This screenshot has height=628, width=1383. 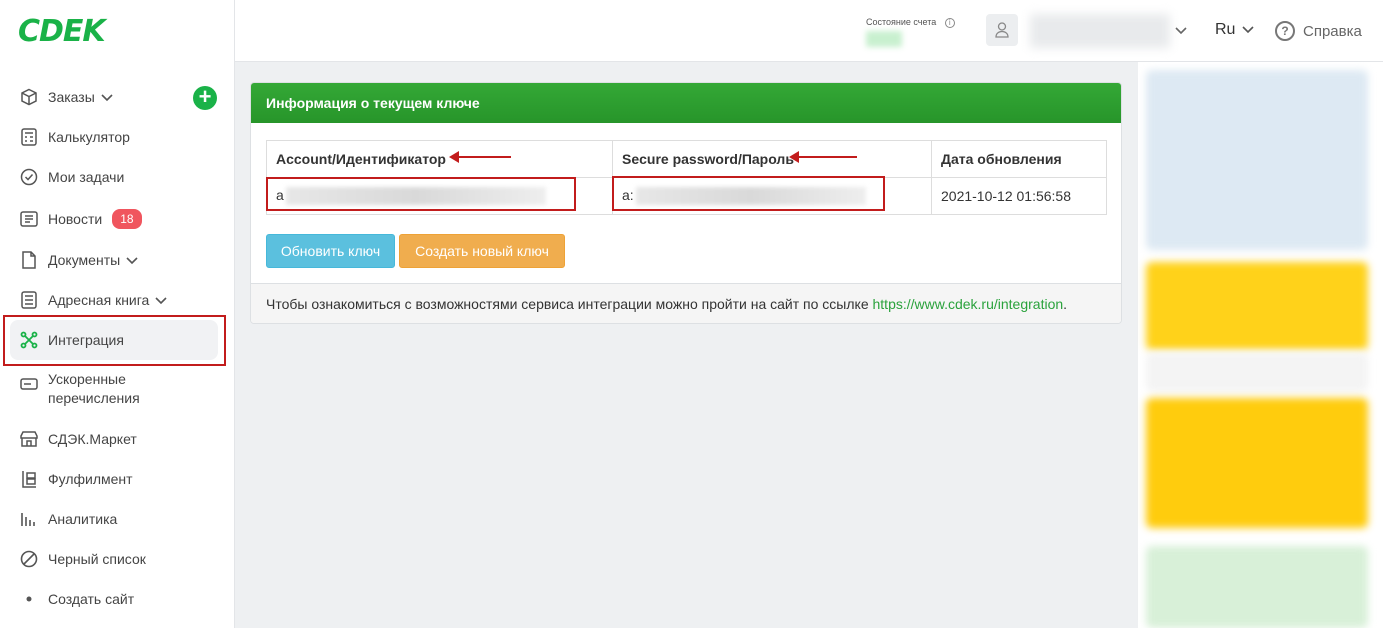 I want to click on transfer-icon, so click(x=29, y=384).